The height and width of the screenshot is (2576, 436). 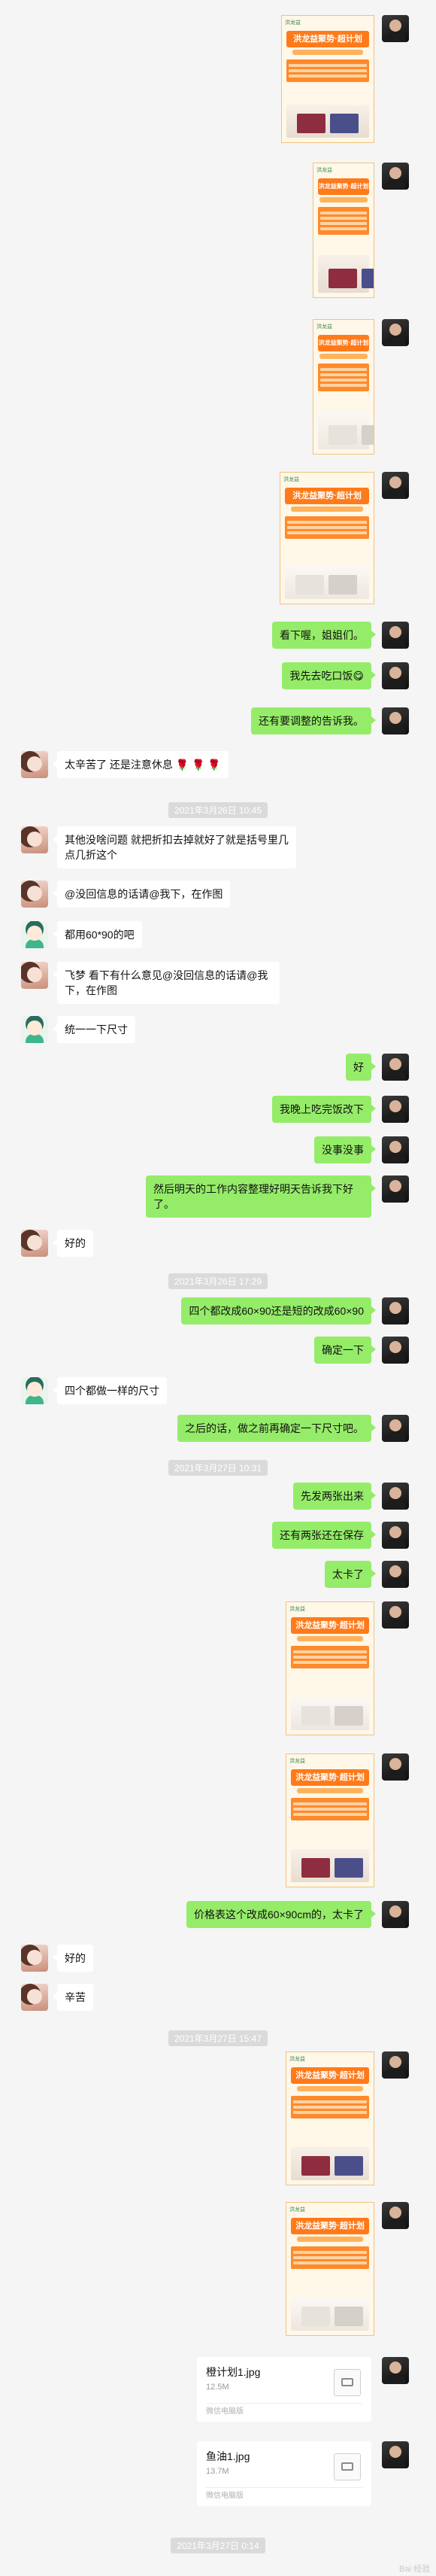 I want to click on message-bubble: 辛苦, so click(x=73, y=1997).